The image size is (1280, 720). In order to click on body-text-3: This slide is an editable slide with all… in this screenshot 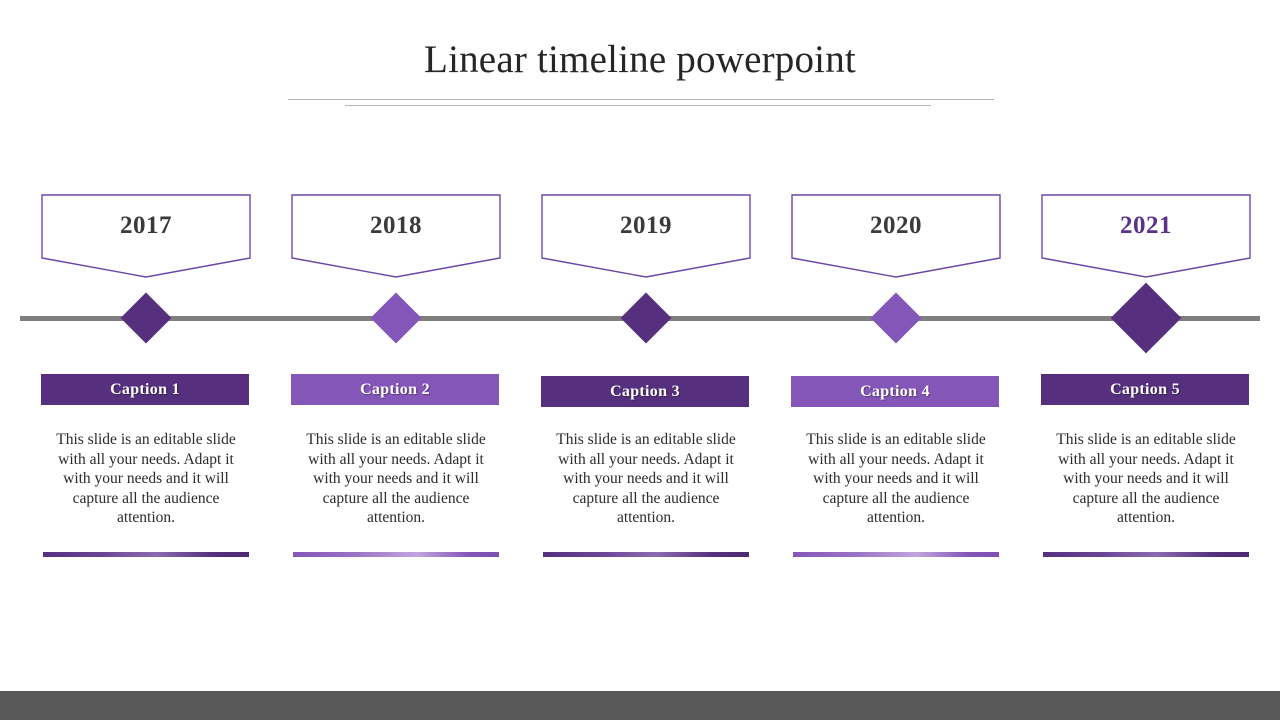, I will do `click(646, 478)`.